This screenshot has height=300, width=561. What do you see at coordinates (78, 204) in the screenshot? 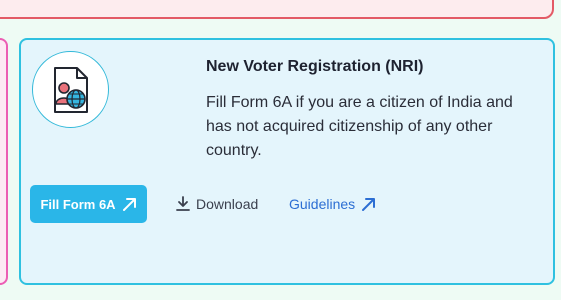
I see `fill-form-6a-label: Fill Form 6A` at bounding box center [78, 204].